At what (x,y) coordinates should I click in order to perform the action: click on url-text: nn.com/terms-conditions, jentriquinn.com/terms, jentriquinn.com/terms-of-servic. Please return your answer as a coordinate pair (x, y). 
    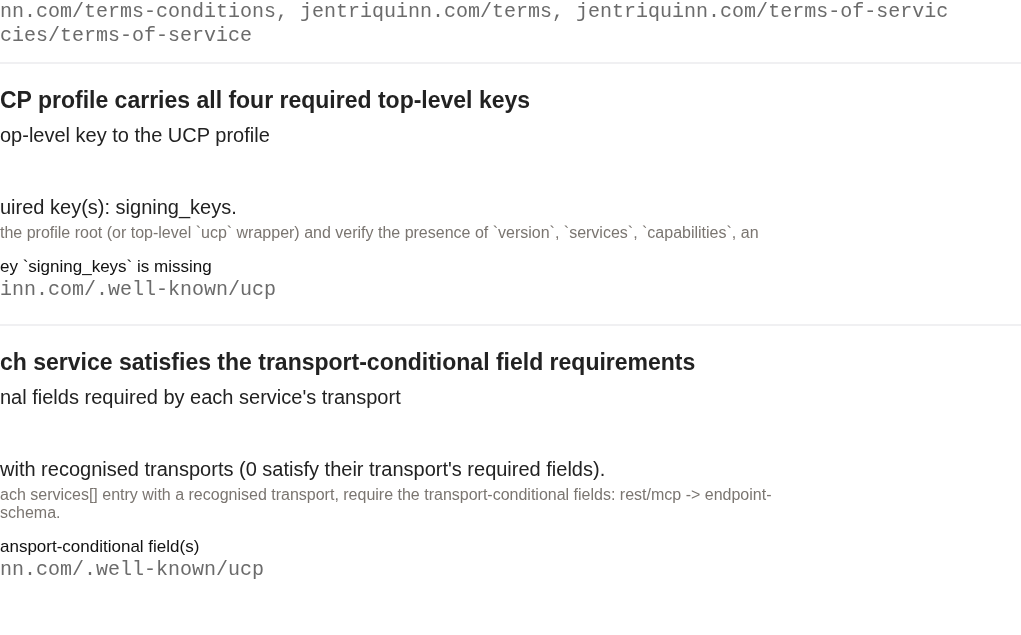
    Looking at the image, I should click on (475, 12).